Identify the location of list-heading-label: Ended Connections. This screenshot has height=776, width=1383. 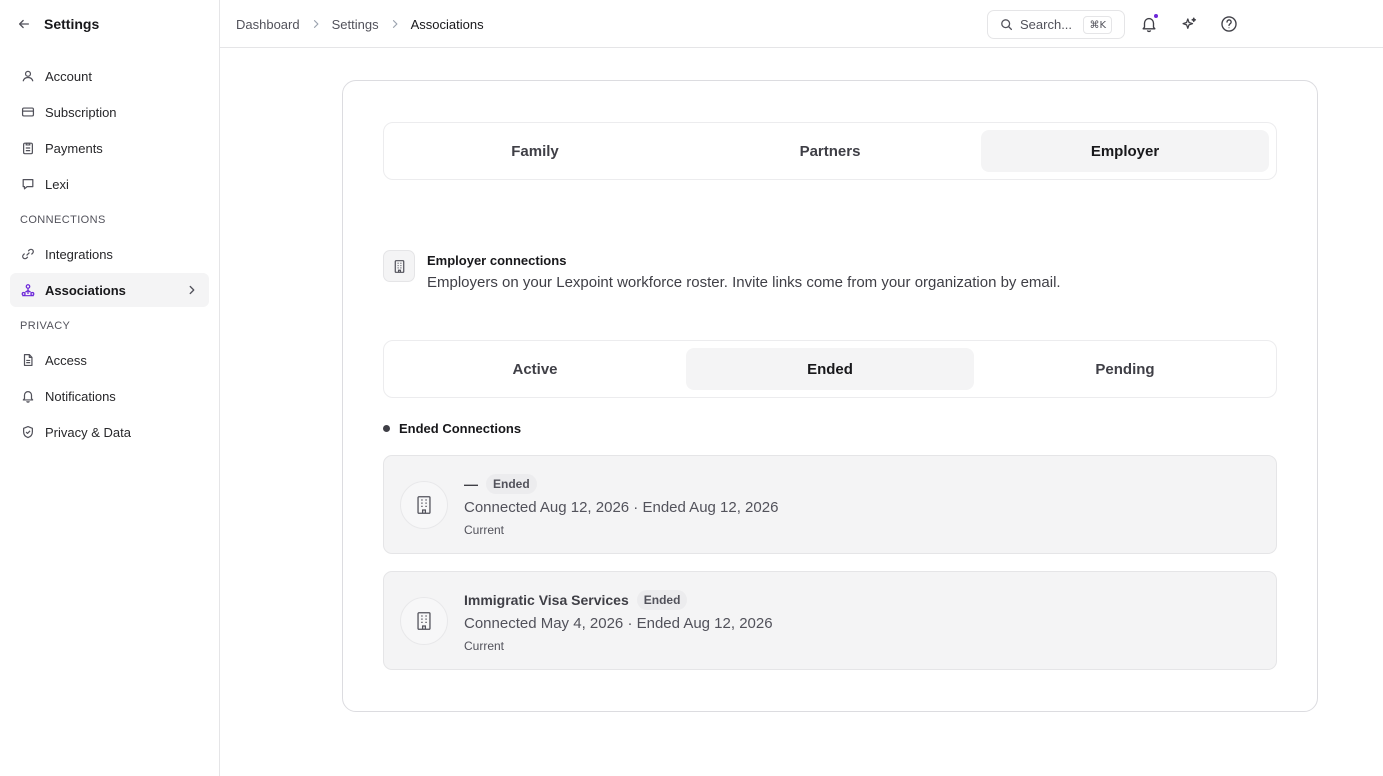
(460, 428).